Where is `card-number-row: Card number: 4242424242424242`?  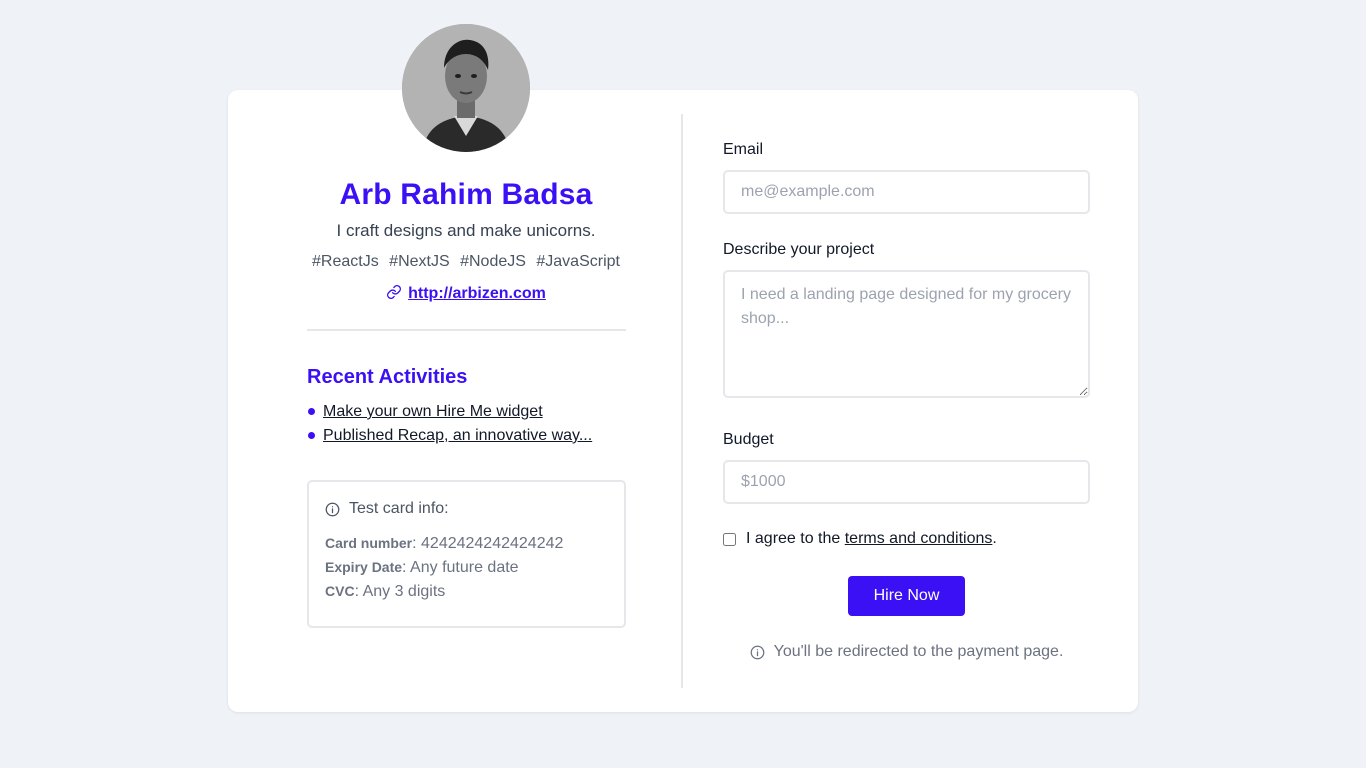
card-number-row: Card number: 4242424242424242 is located at coordinates (466, 543).